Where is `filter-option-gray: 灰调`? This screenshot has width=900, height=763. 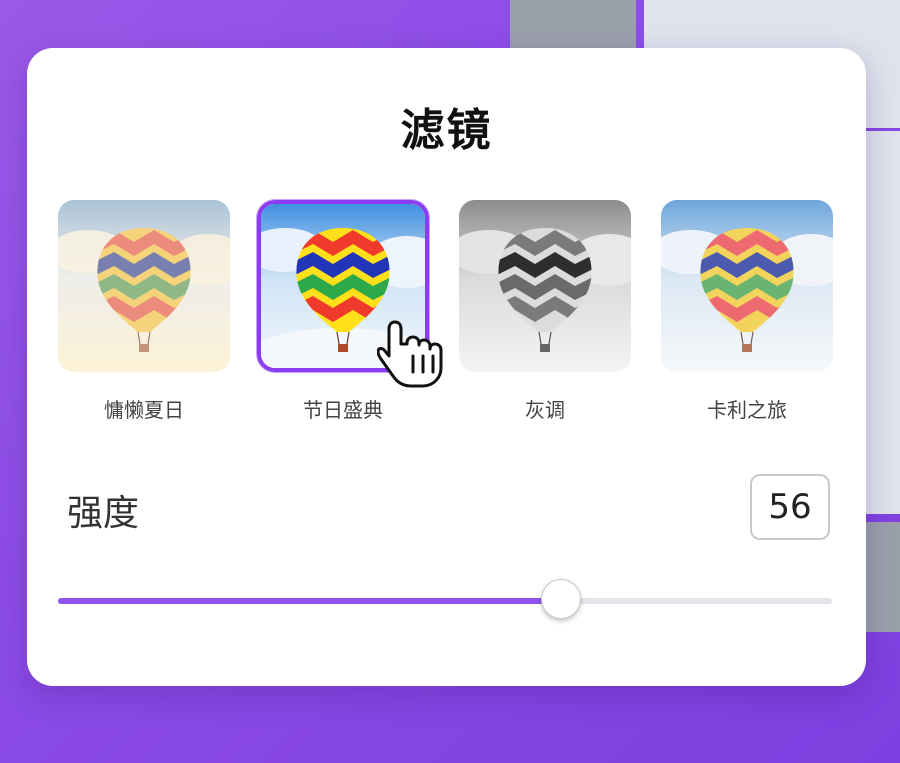
filter-option-gray: 灰调 is located at coordinates (545, 311).